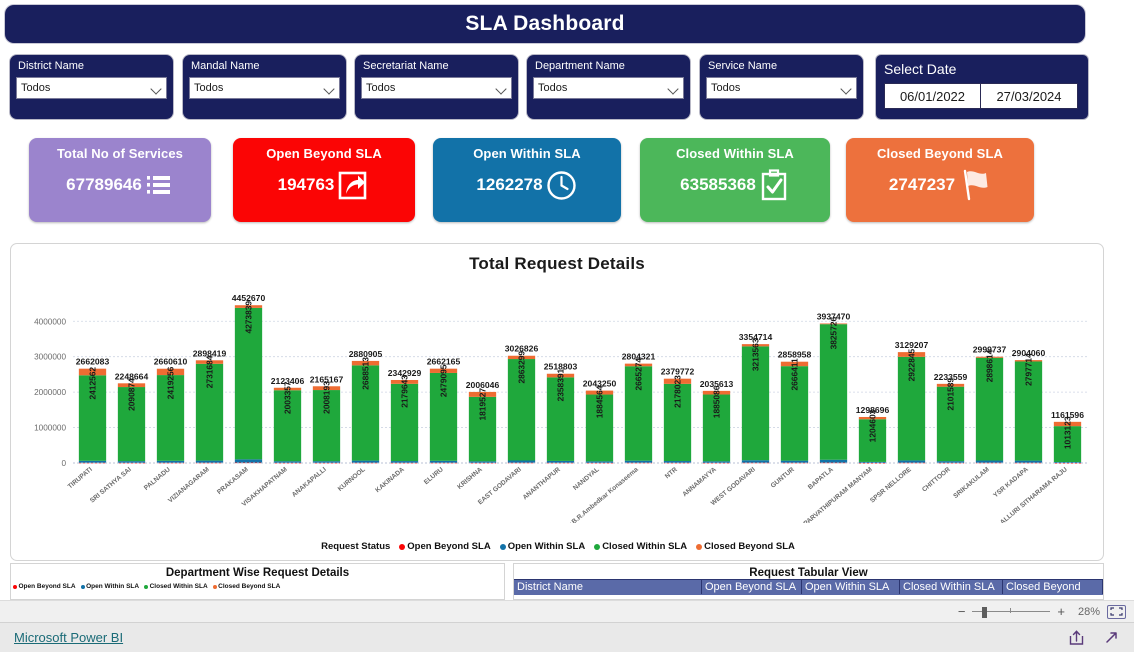 This screenshot has width=1134, height=652. Describe the element at coordinates (50, 357) in the screenshot. I see `svg-text: 3000000` at that location.